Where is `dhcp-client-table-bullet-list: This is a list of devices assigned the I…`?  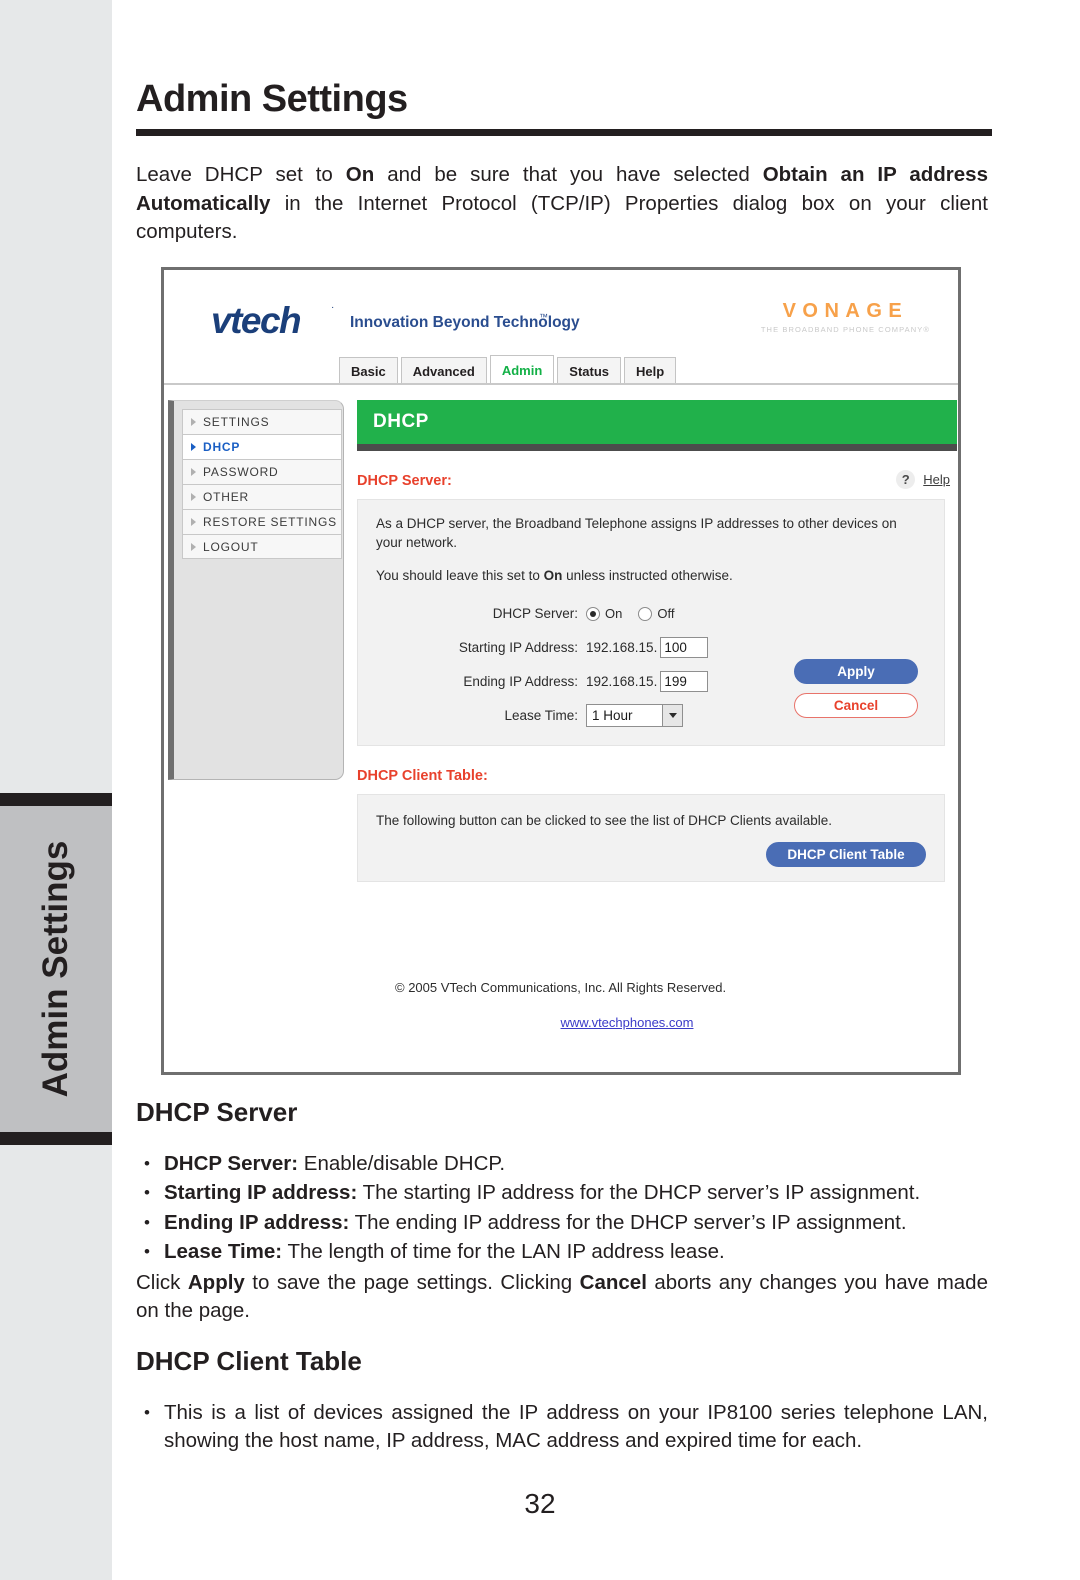 dhcp-client-table-bullet-list: This is a list of devices assigned the I… is located at coordinates (566, 1427).